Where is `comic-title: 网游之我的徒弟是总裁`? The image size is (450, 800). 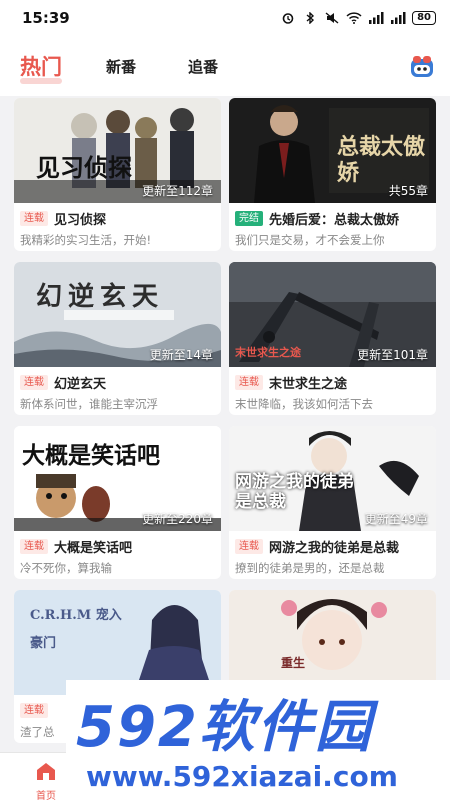 comic-title: 网游之我的徒弟是总裁 is located at coordinates (334, 548).